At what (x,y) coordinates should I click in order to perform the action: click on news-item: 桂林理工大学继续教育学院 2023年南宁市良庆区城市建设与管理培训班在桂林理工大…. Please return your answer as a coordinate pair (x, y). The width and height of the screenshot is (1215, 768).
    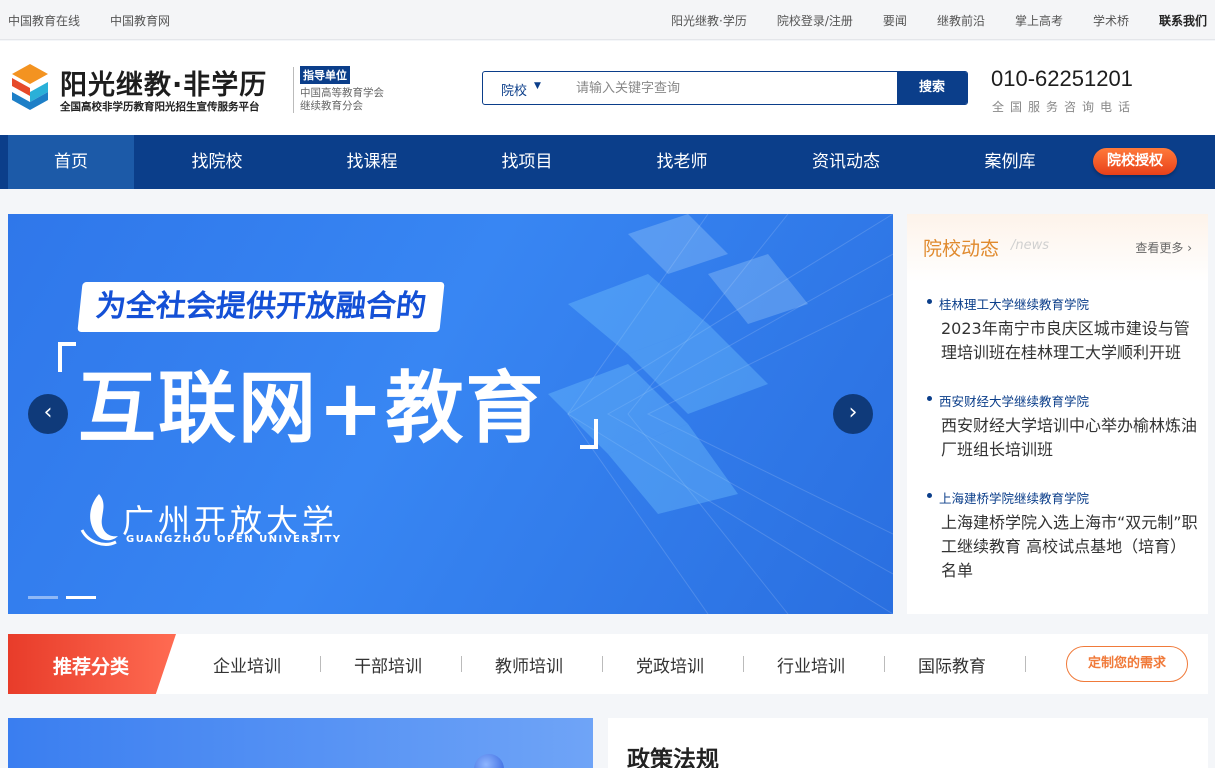
    Looking at the image, I should click on (1057, 329).